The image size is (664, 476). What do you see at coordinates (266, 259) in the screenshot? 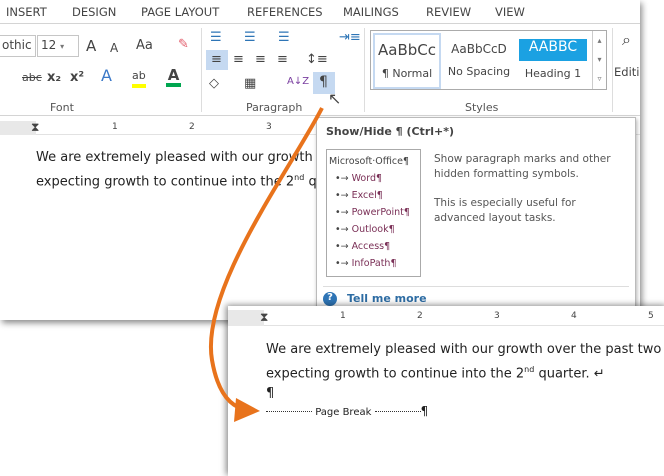
I see `arrow-shaft` at bounding box center [266, 259].